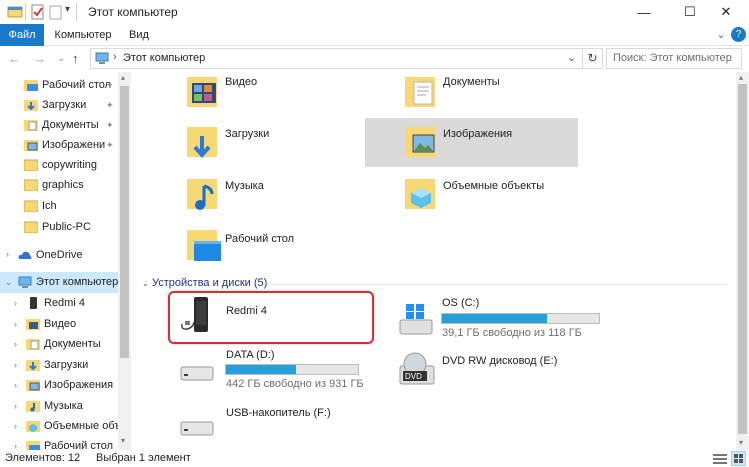 Image resolution: width=749 pixels, height=467 pixels. What do you see at coordinates (478, 134) in the screenshot?
I see `folder-label: Изображения` at bounding box center [478, 134].